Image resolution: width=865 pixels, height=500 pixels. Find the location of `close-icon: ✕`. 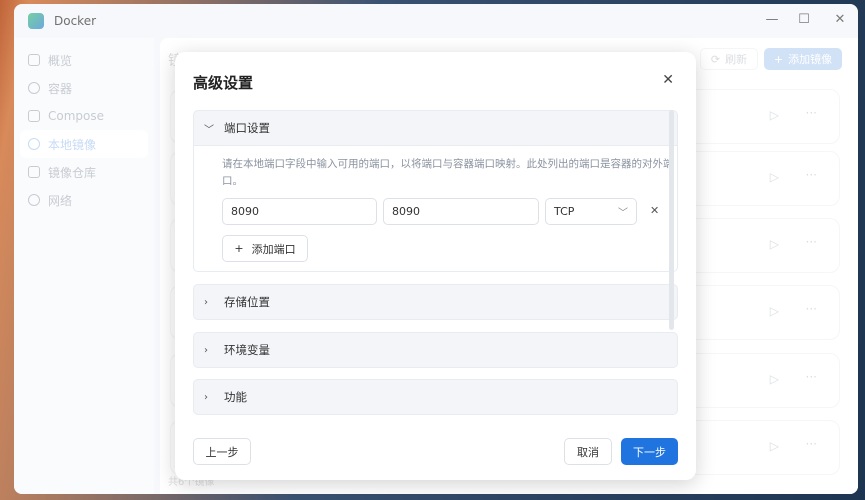

close-icon: ✕ is located at coordinates (668, 80).